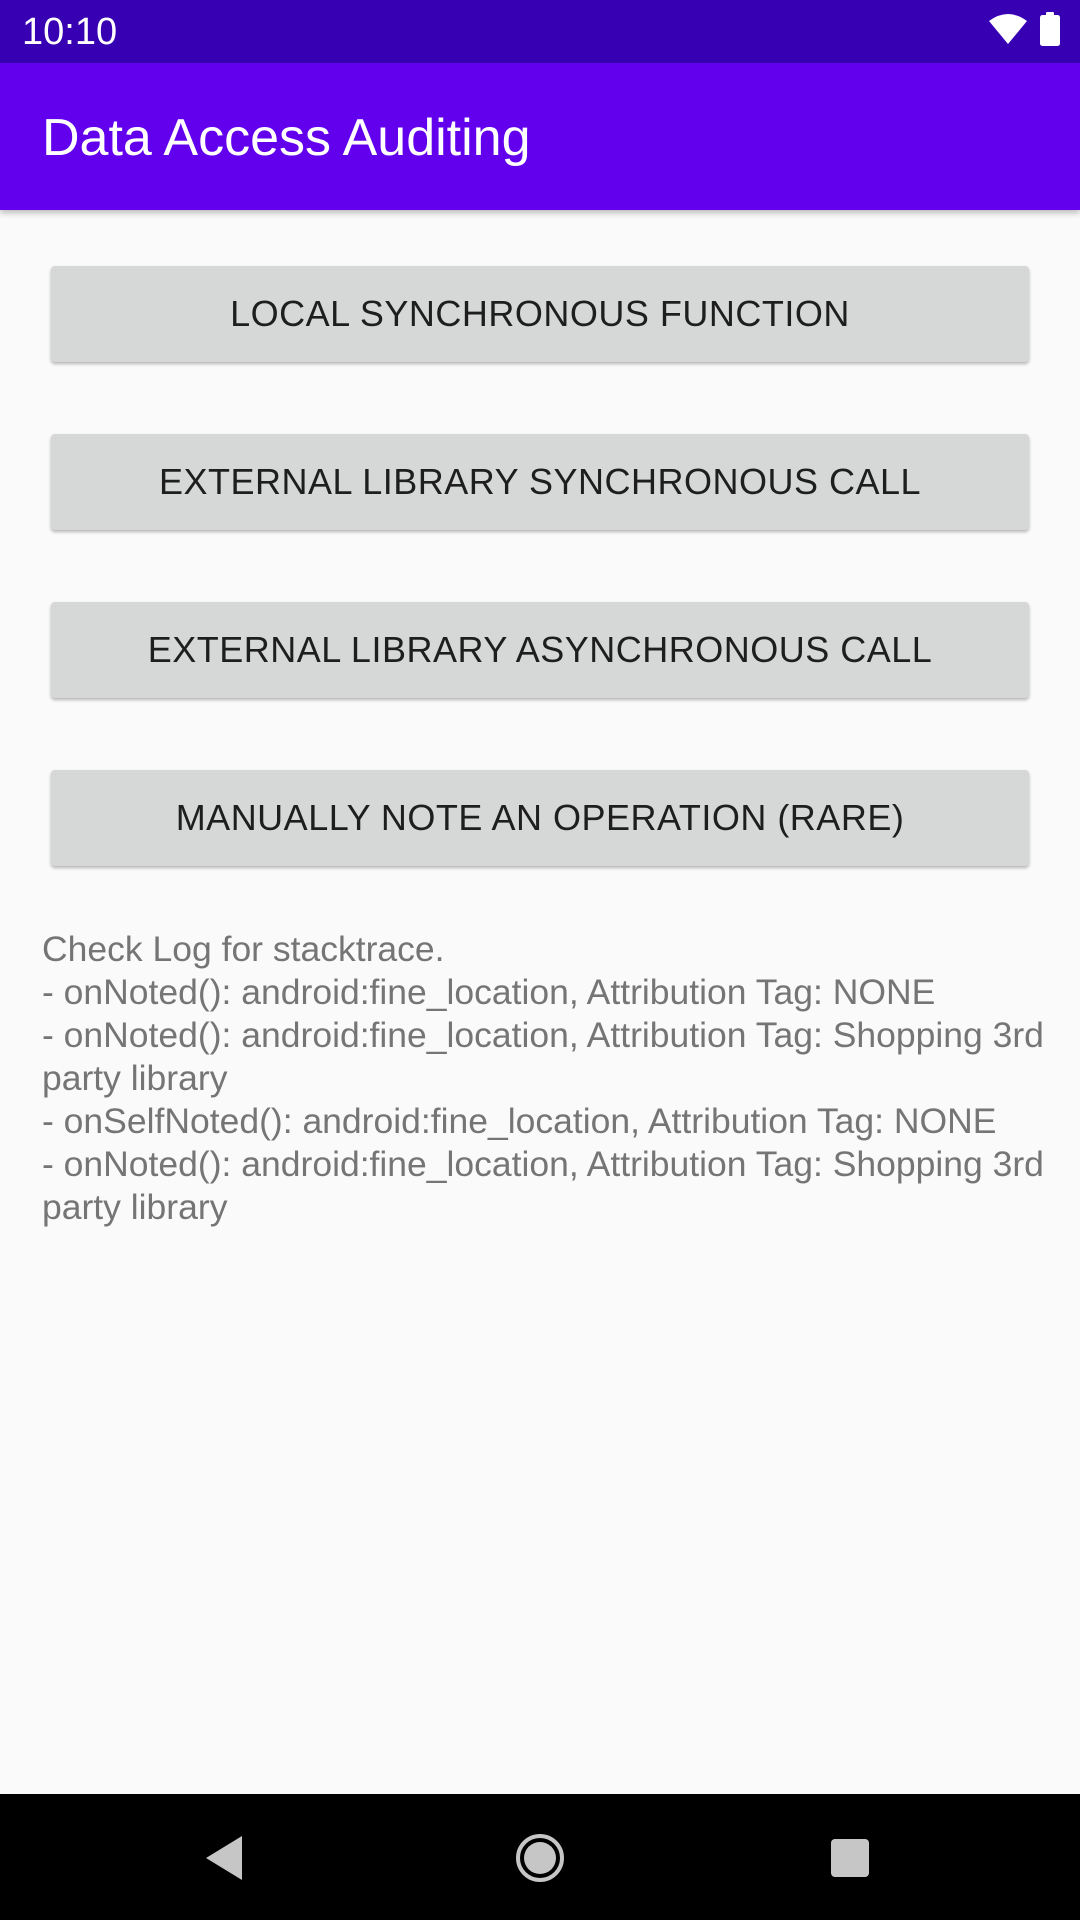 This screenshot has width=1080, height=1920. Describe the element at coordinates (850, 1858) in the screenshot. I see `recents-icon` at that location.